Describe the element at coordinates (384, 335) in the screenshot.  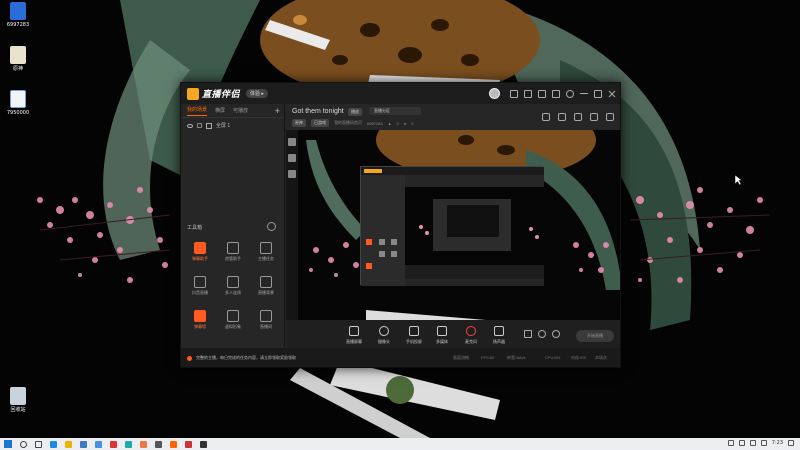
I see `camera-button: 摄像头` at that location.